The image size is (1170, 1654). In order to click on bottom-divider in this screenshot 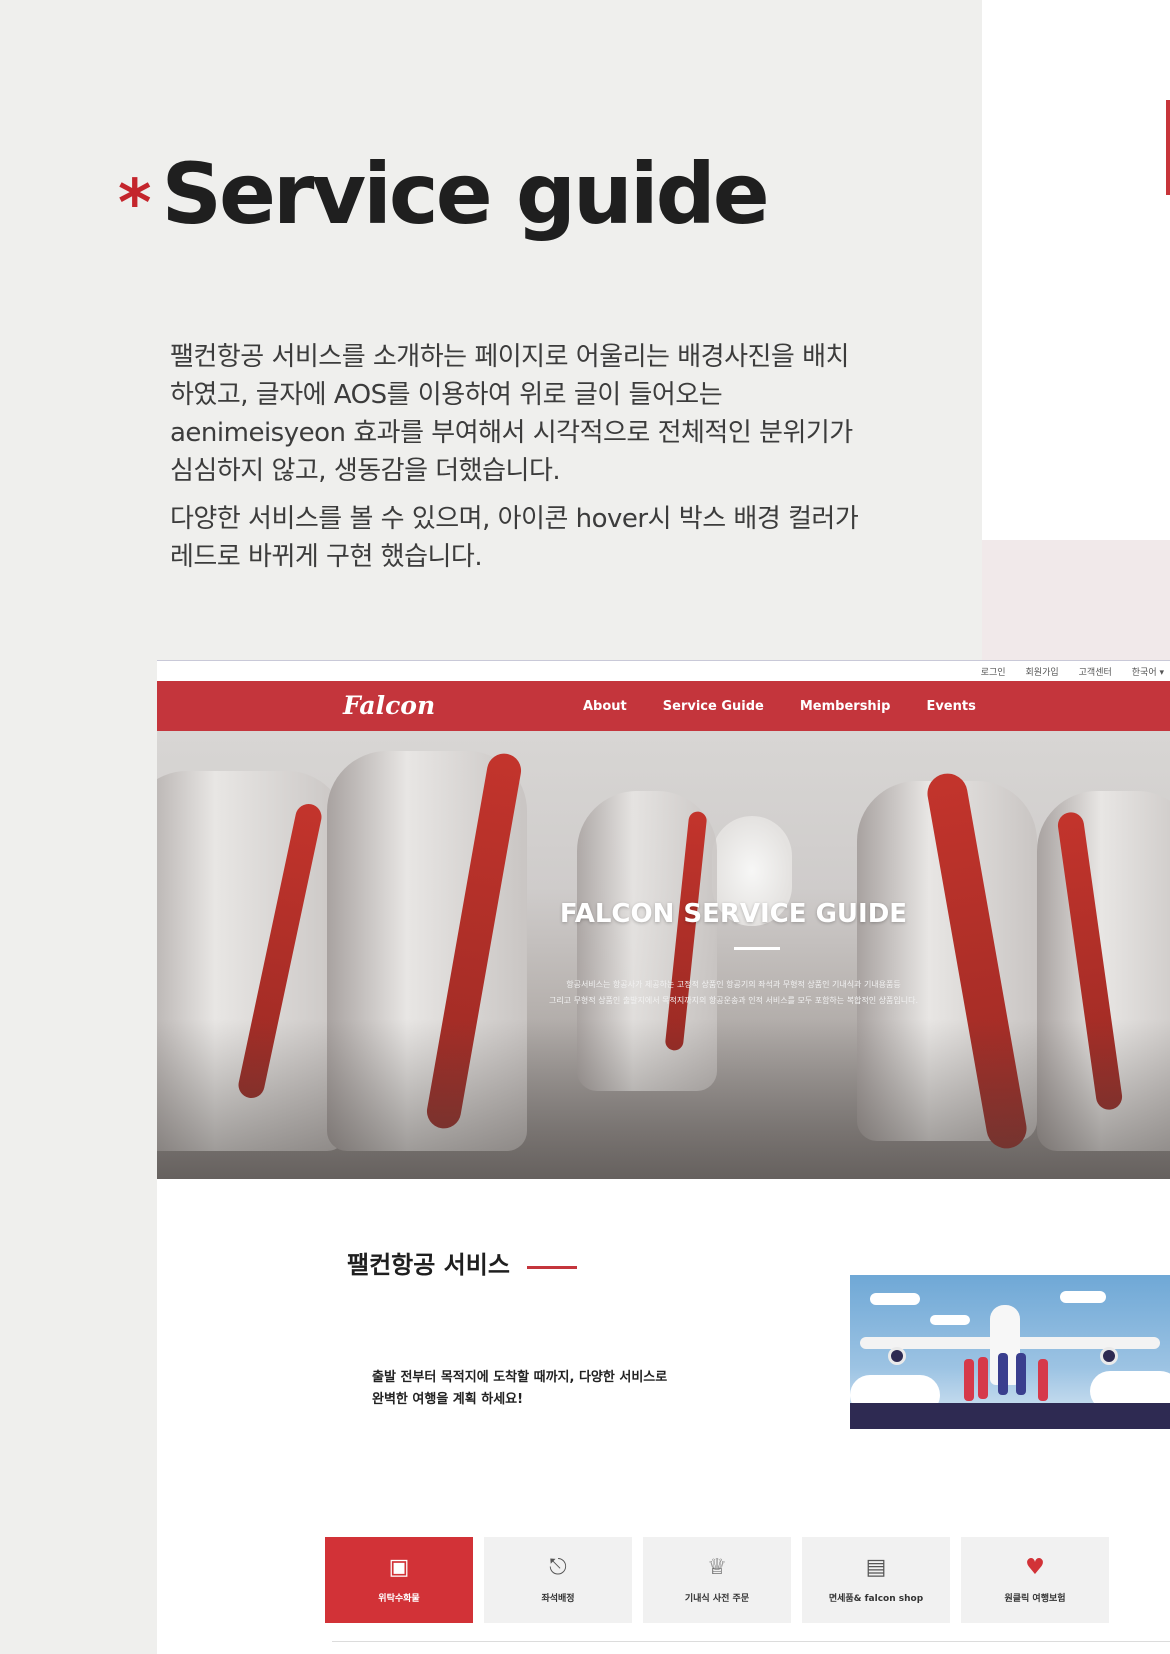, I will do `click(751, 1641)`.